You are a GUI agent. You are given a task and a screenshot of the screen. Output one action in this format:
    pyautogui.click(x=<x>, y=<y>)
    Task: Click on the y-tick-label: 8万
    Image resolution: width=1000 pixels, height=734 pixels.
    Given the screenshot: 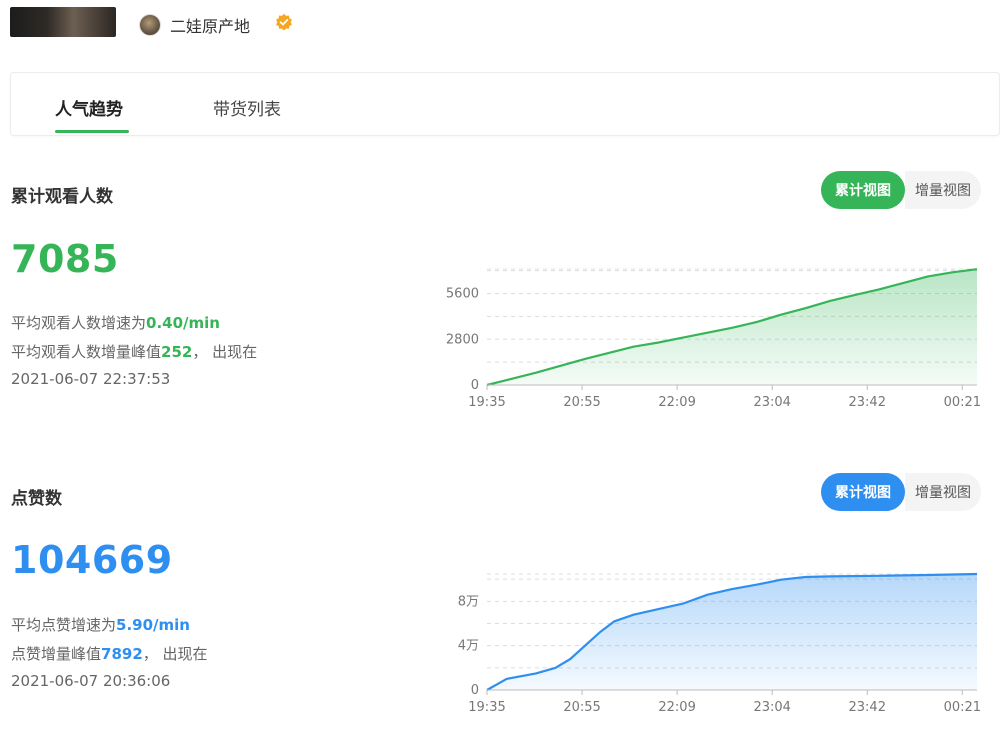 What is the action you would take?
    pyautogui.click(x=468, y=601)
    